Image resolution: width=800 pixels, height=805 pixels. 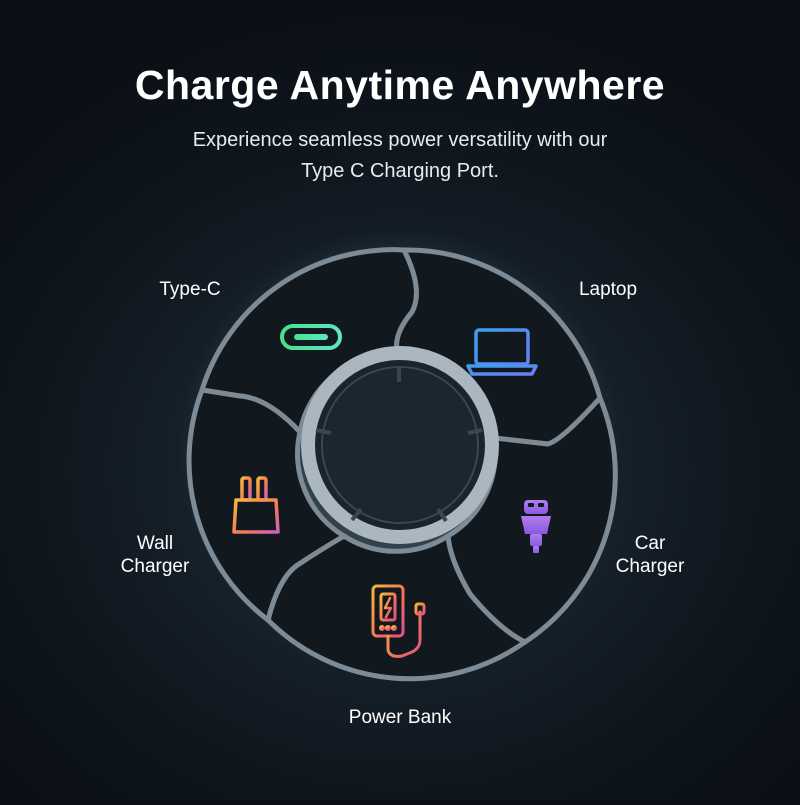 I want to click on label-type-c: Type-C, so click(x=190, y=289).